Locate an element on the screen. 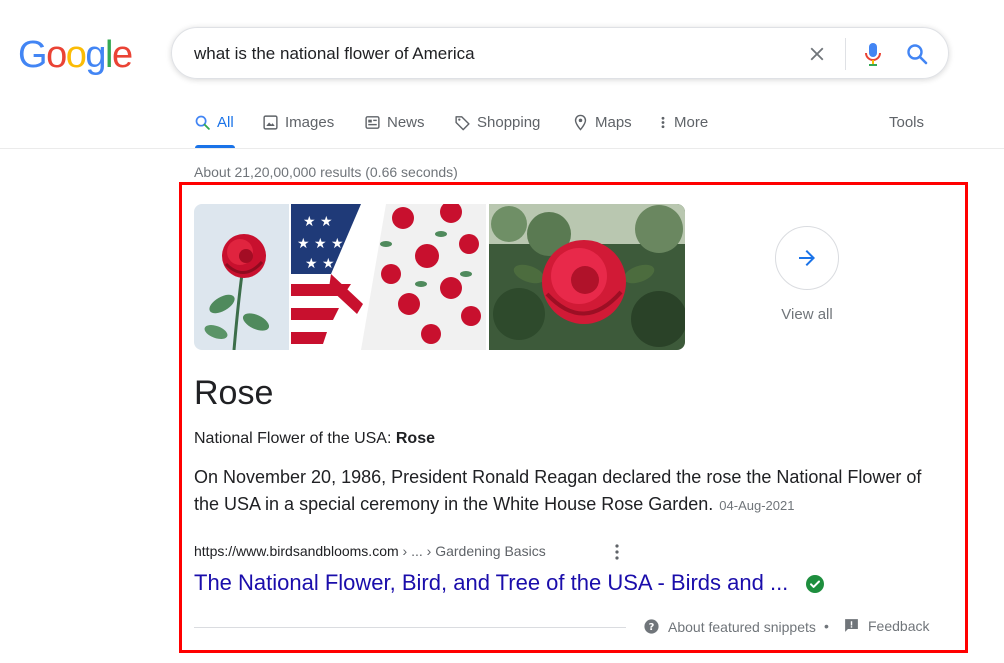 The width and height of the screenshot is (1004, 663). tools-label: Tools is located at coordinates (907, 122).